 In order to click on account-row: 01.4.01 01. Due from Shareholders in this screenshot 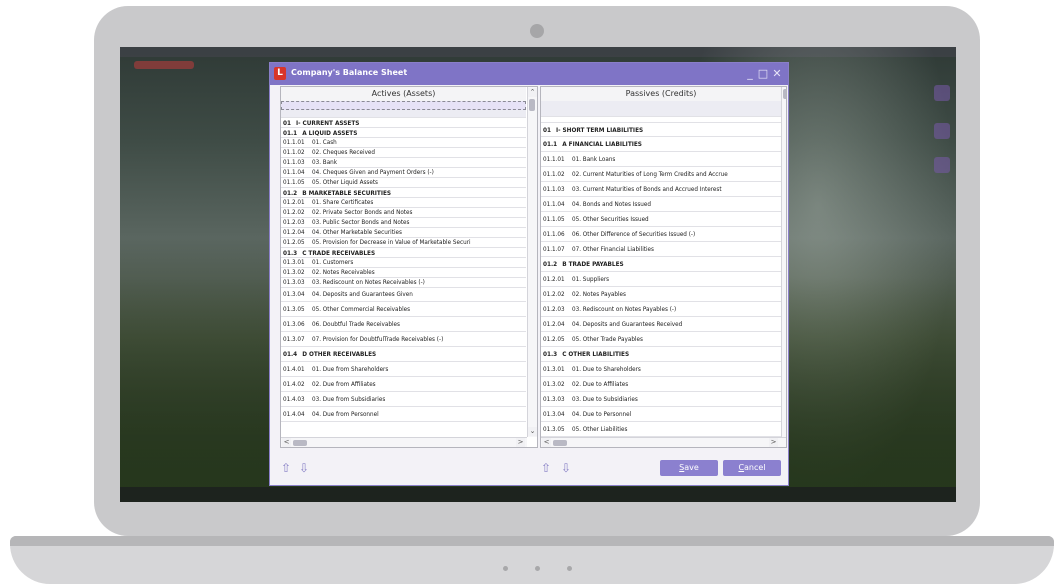, I will do `click(403, 369)`.